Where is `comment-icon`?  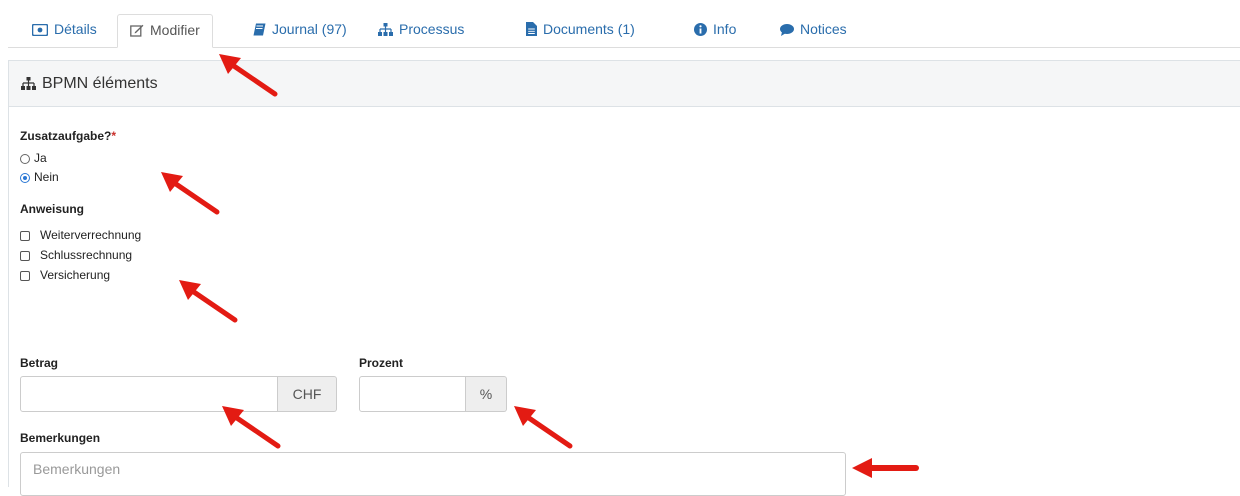
comment-icon is located at coordinates (787, 30).